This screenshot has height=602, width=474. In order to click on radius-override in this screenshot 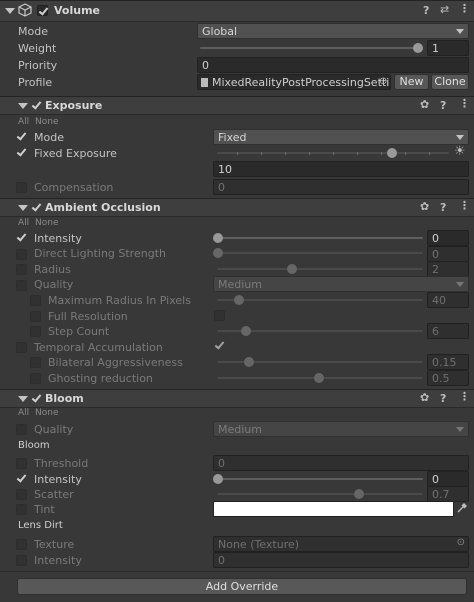, I will do `click(21, 269)`.